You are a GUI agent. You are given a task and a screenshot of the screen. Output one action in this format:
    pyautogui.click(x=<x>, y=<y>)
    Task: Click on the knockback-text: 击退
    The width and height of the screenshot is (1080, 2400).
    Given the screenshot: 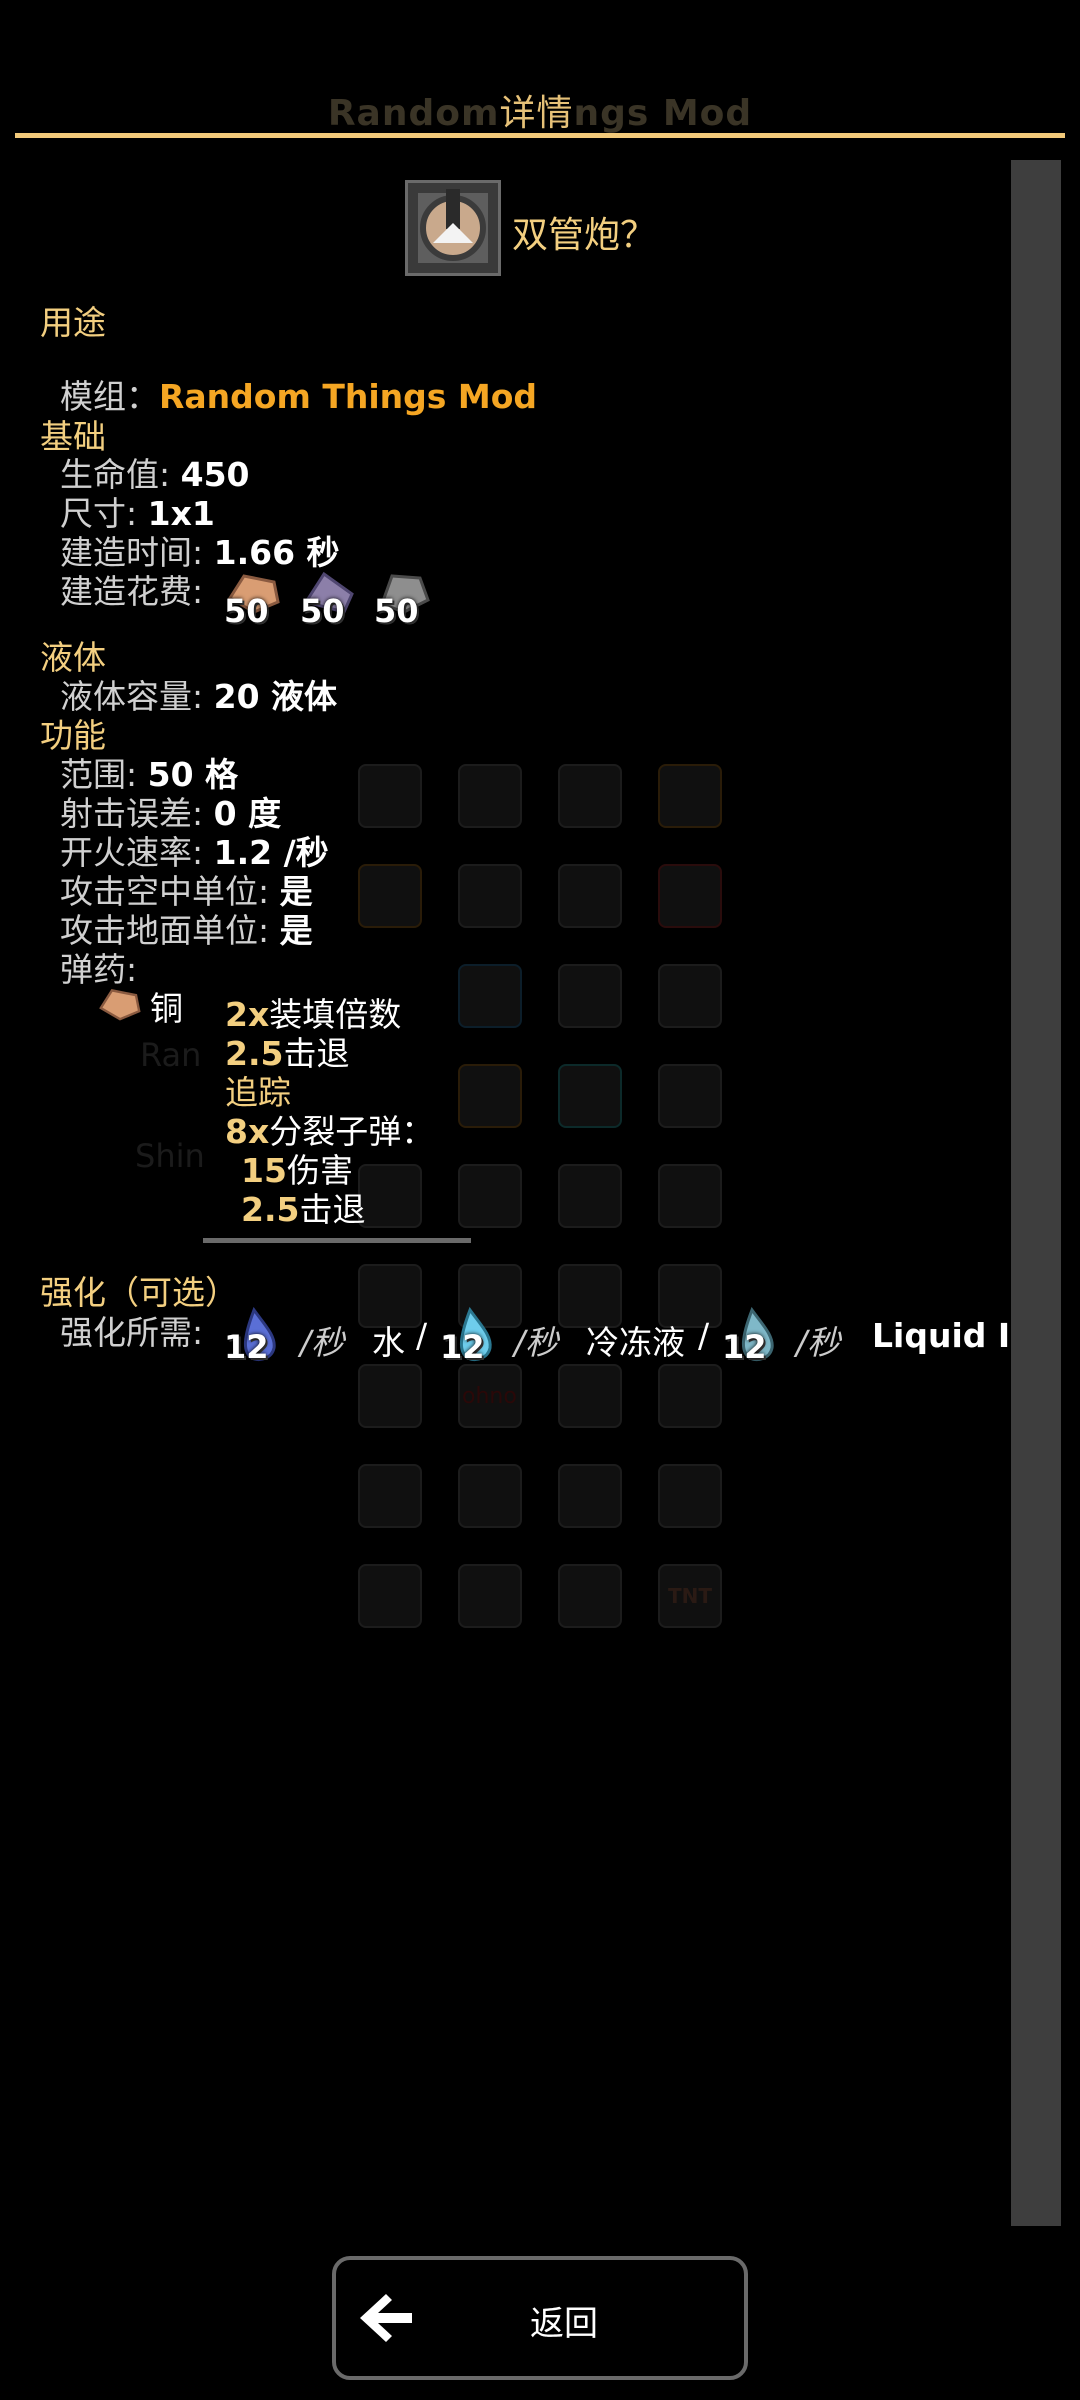 What is the action you would take?
    pyautogui.click(x=316, y=1053)
    